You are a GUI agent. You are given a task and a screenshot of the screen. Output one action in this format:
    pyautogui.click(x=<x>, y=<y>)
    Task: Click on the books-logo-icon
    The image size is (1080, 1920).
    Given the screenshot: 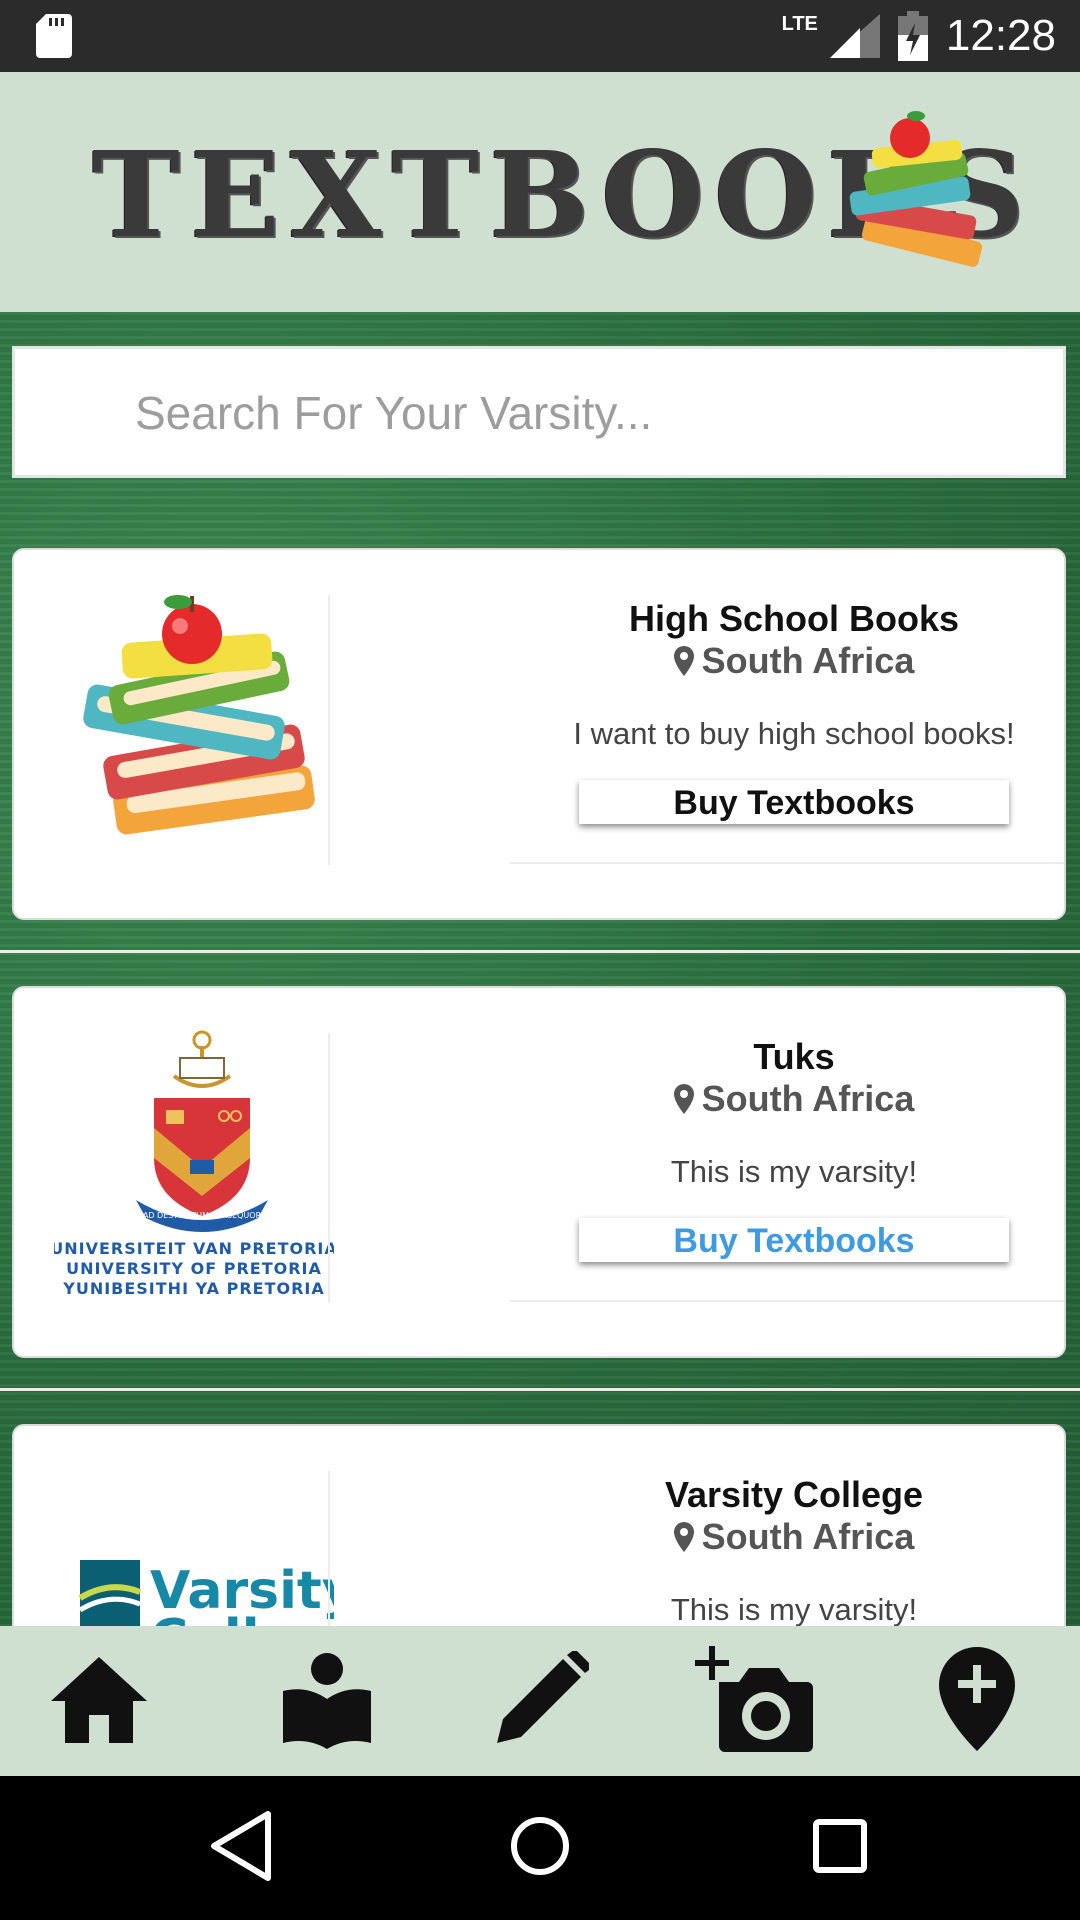 What is the action you would take?
    pyautogui.click(x=916, y=189)
    